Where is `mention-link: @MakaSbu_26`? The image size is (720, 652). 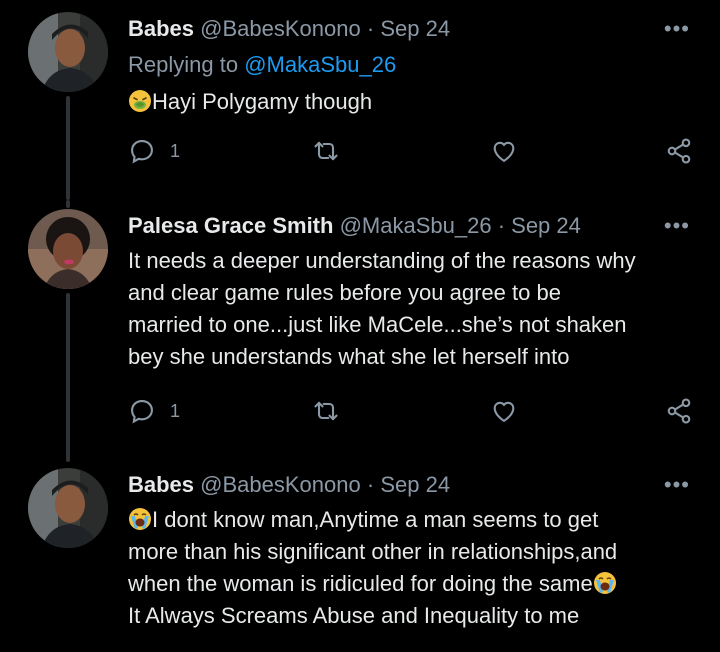 mention-link: @MakaSbu_26 is located at coordinates (320, 64).